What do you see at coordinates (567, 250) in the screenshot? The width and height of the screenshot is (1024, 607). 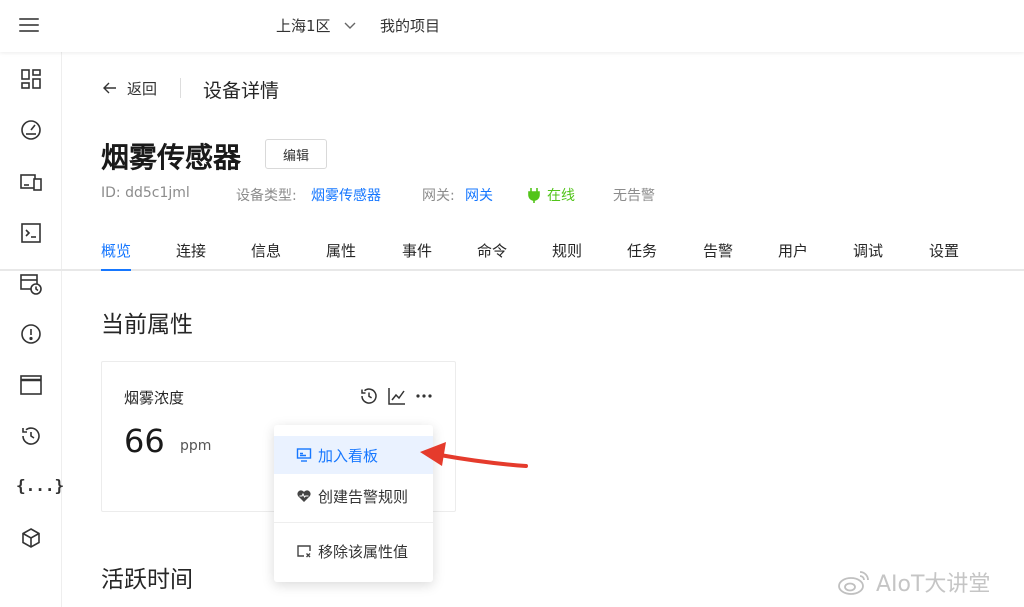 I see `tab-rules: 规则` at bounding box center [567, 250].